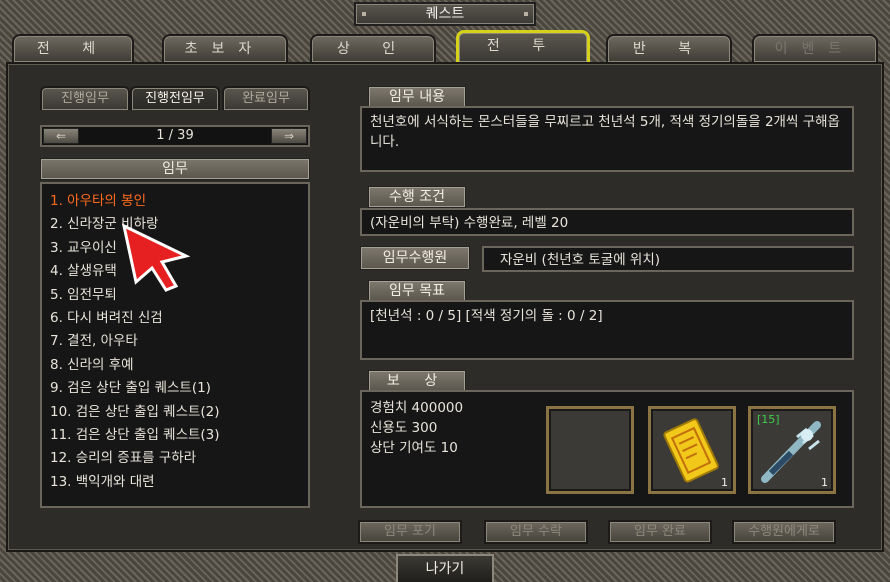 This screenshot has height=582, width=890. I want to click on accept-quest-button: 임무 수락, so click(536, 532).